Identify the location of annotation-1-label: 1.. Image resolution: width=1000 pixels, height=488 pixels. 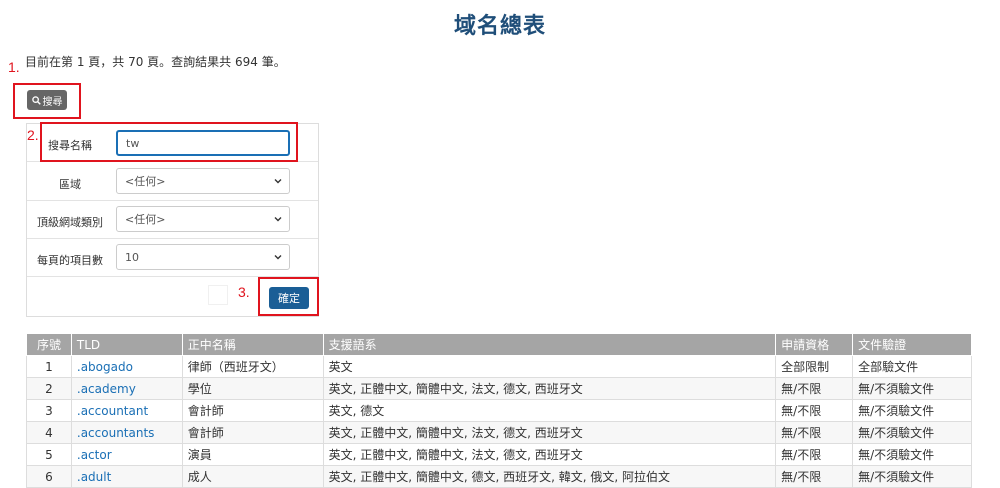
(14, 67).